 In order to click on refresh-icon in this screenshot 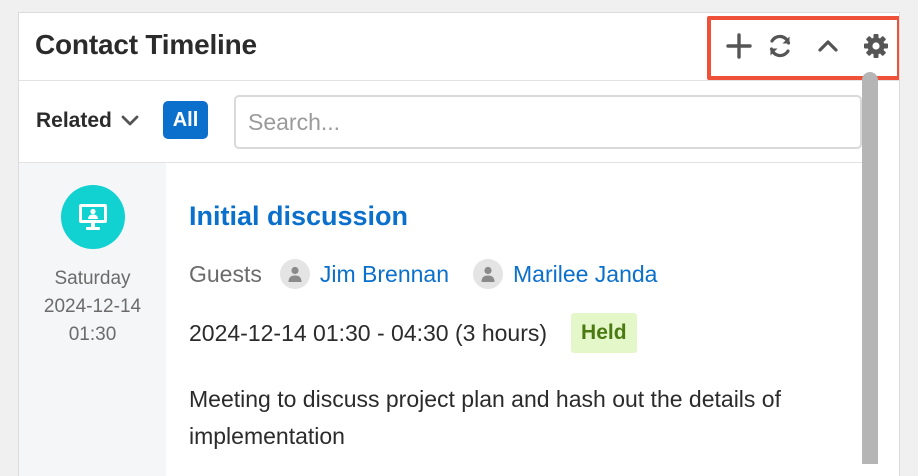, I will do `click(780, 46)`.